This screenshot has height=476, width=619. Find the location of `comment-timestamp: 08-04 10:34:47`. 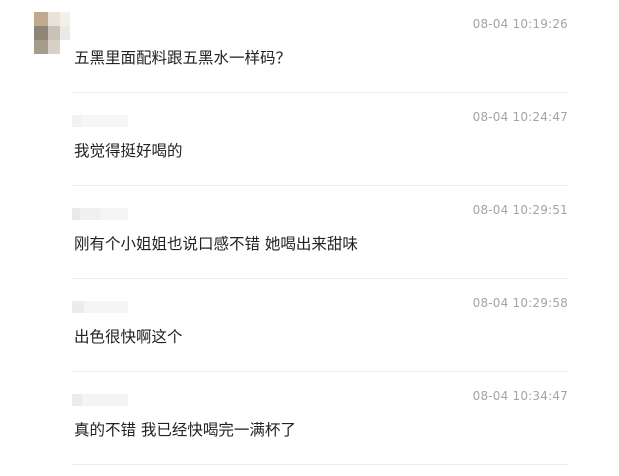

comment-timestamp: 08-04 10:34:47 is located at coordinates (520, 396).